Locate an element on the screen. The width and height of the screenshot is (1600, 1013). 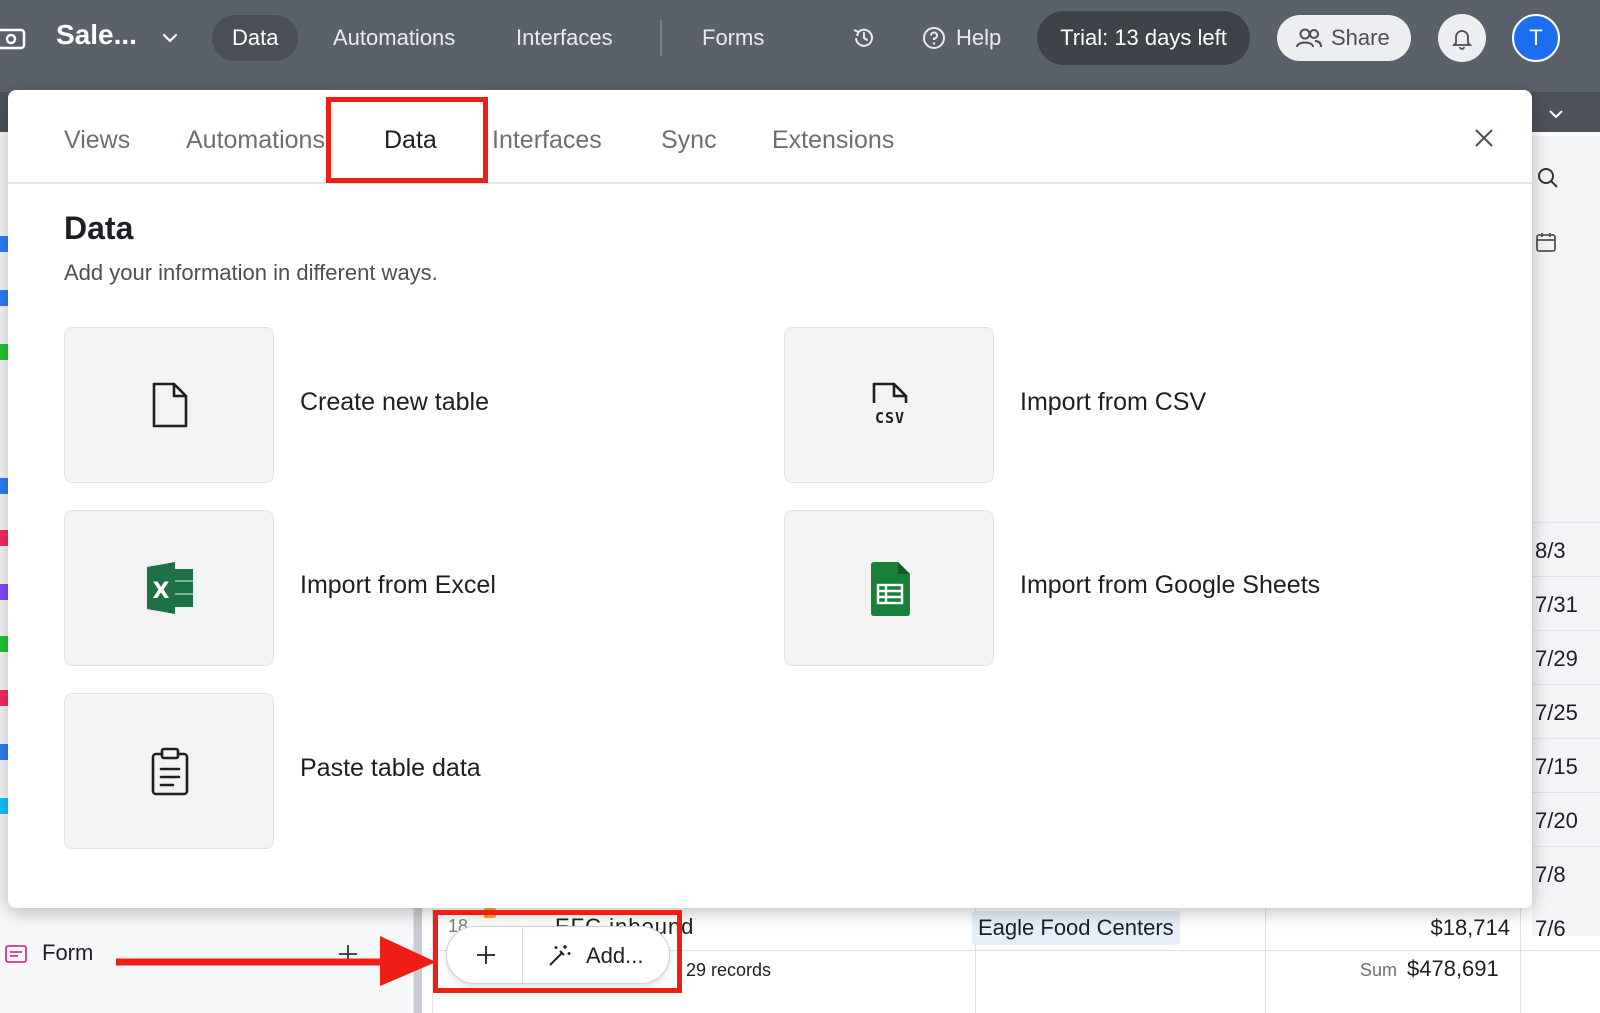
amount-cell: $18,714 is located at coordinates (1445, 928).